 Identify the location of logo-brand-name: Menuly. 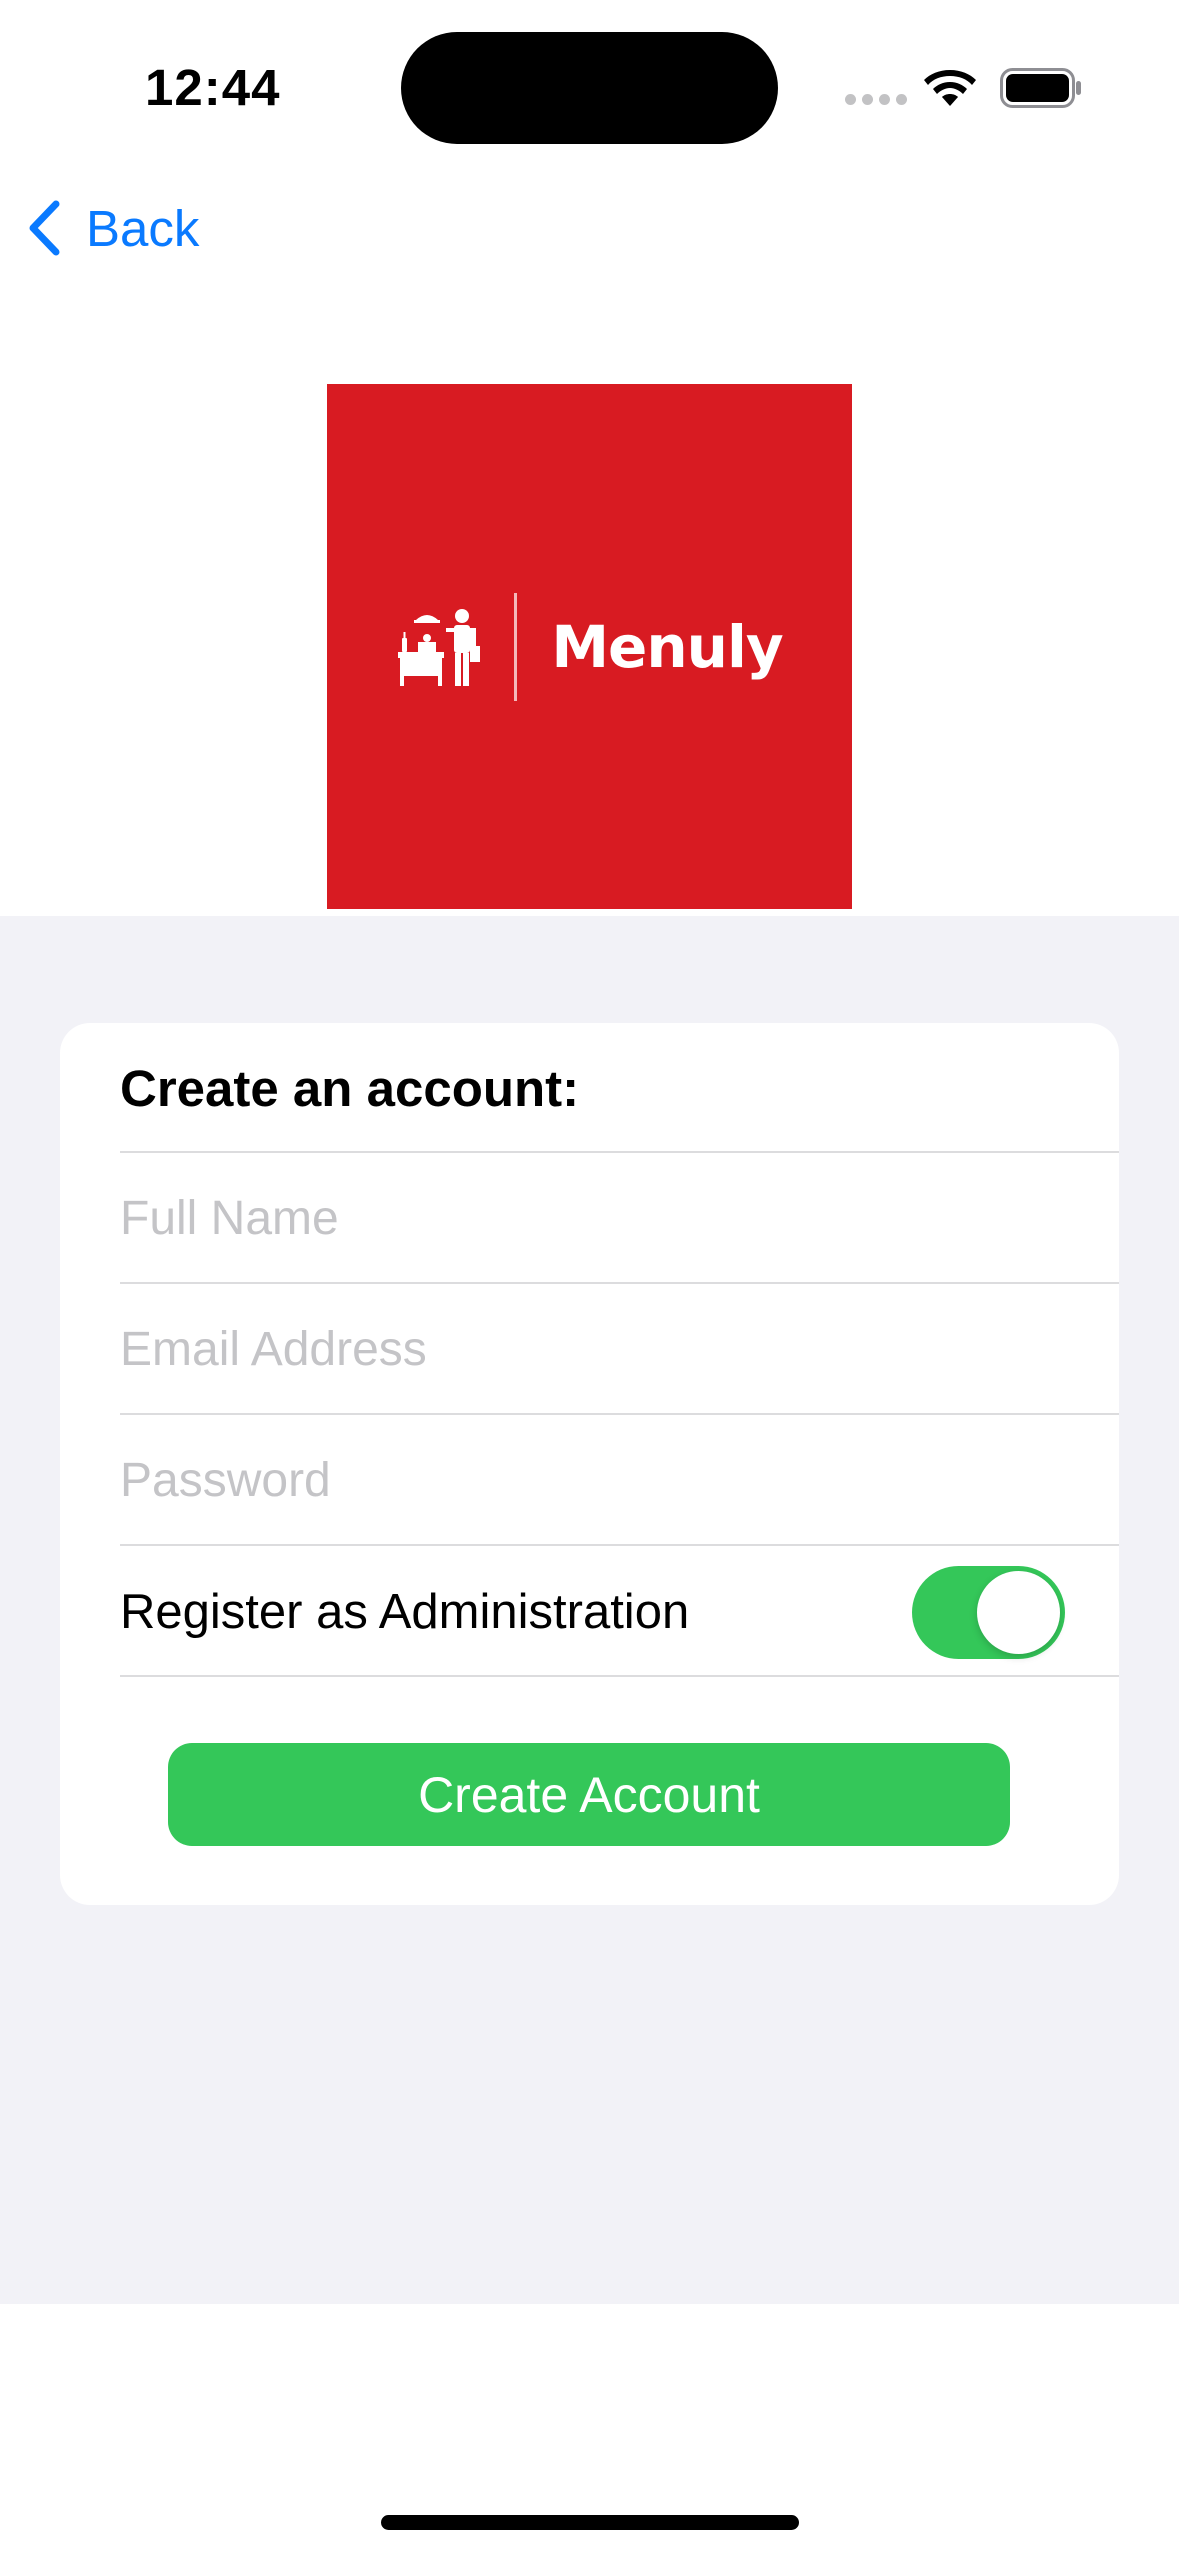
(667, 646).